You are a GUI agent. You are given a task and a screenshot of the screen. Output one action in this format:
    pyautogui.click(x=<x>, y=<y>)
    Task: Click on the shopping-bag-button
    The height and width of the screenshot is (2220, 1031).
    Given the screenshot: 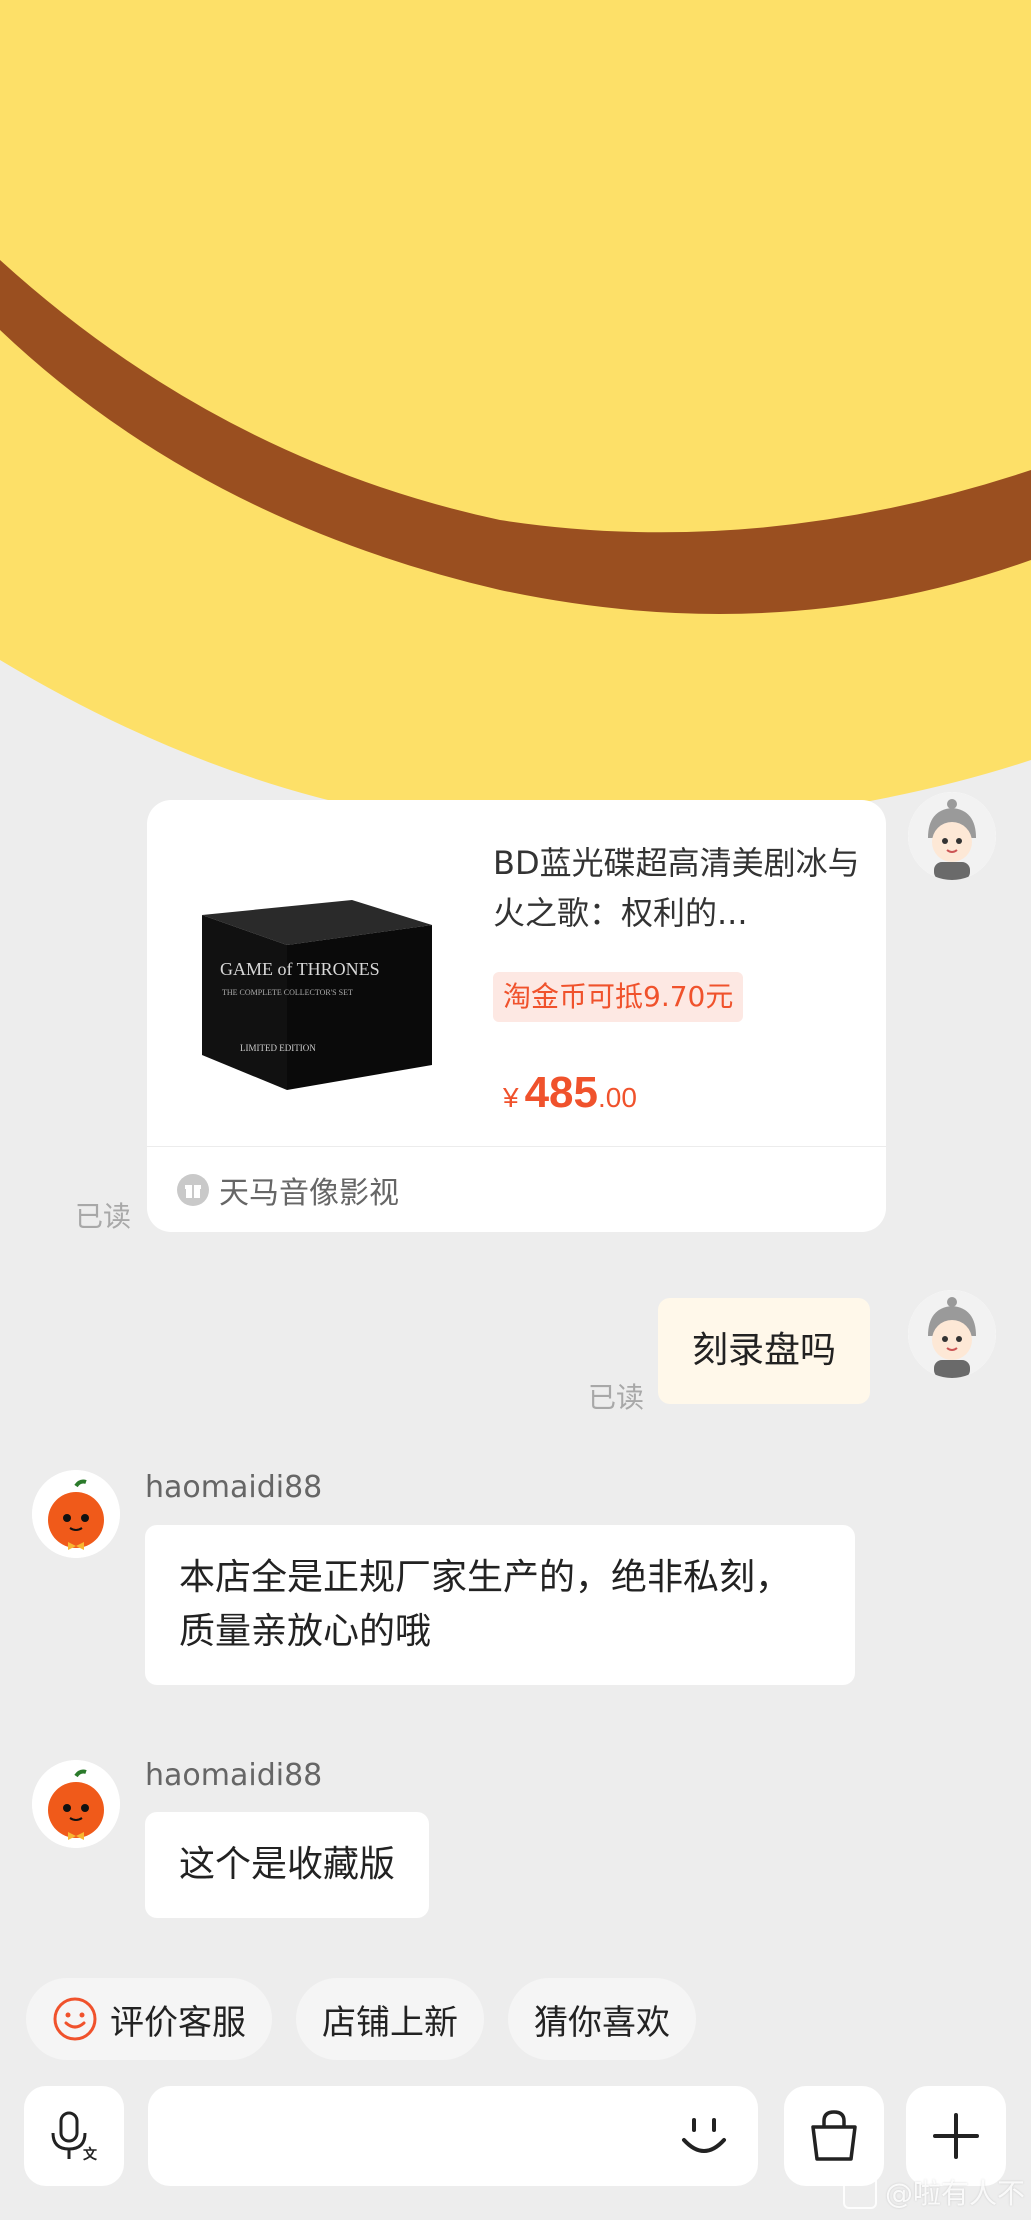 What is the action you would take?
    pyautogui.click(x=834, y=2136)
    